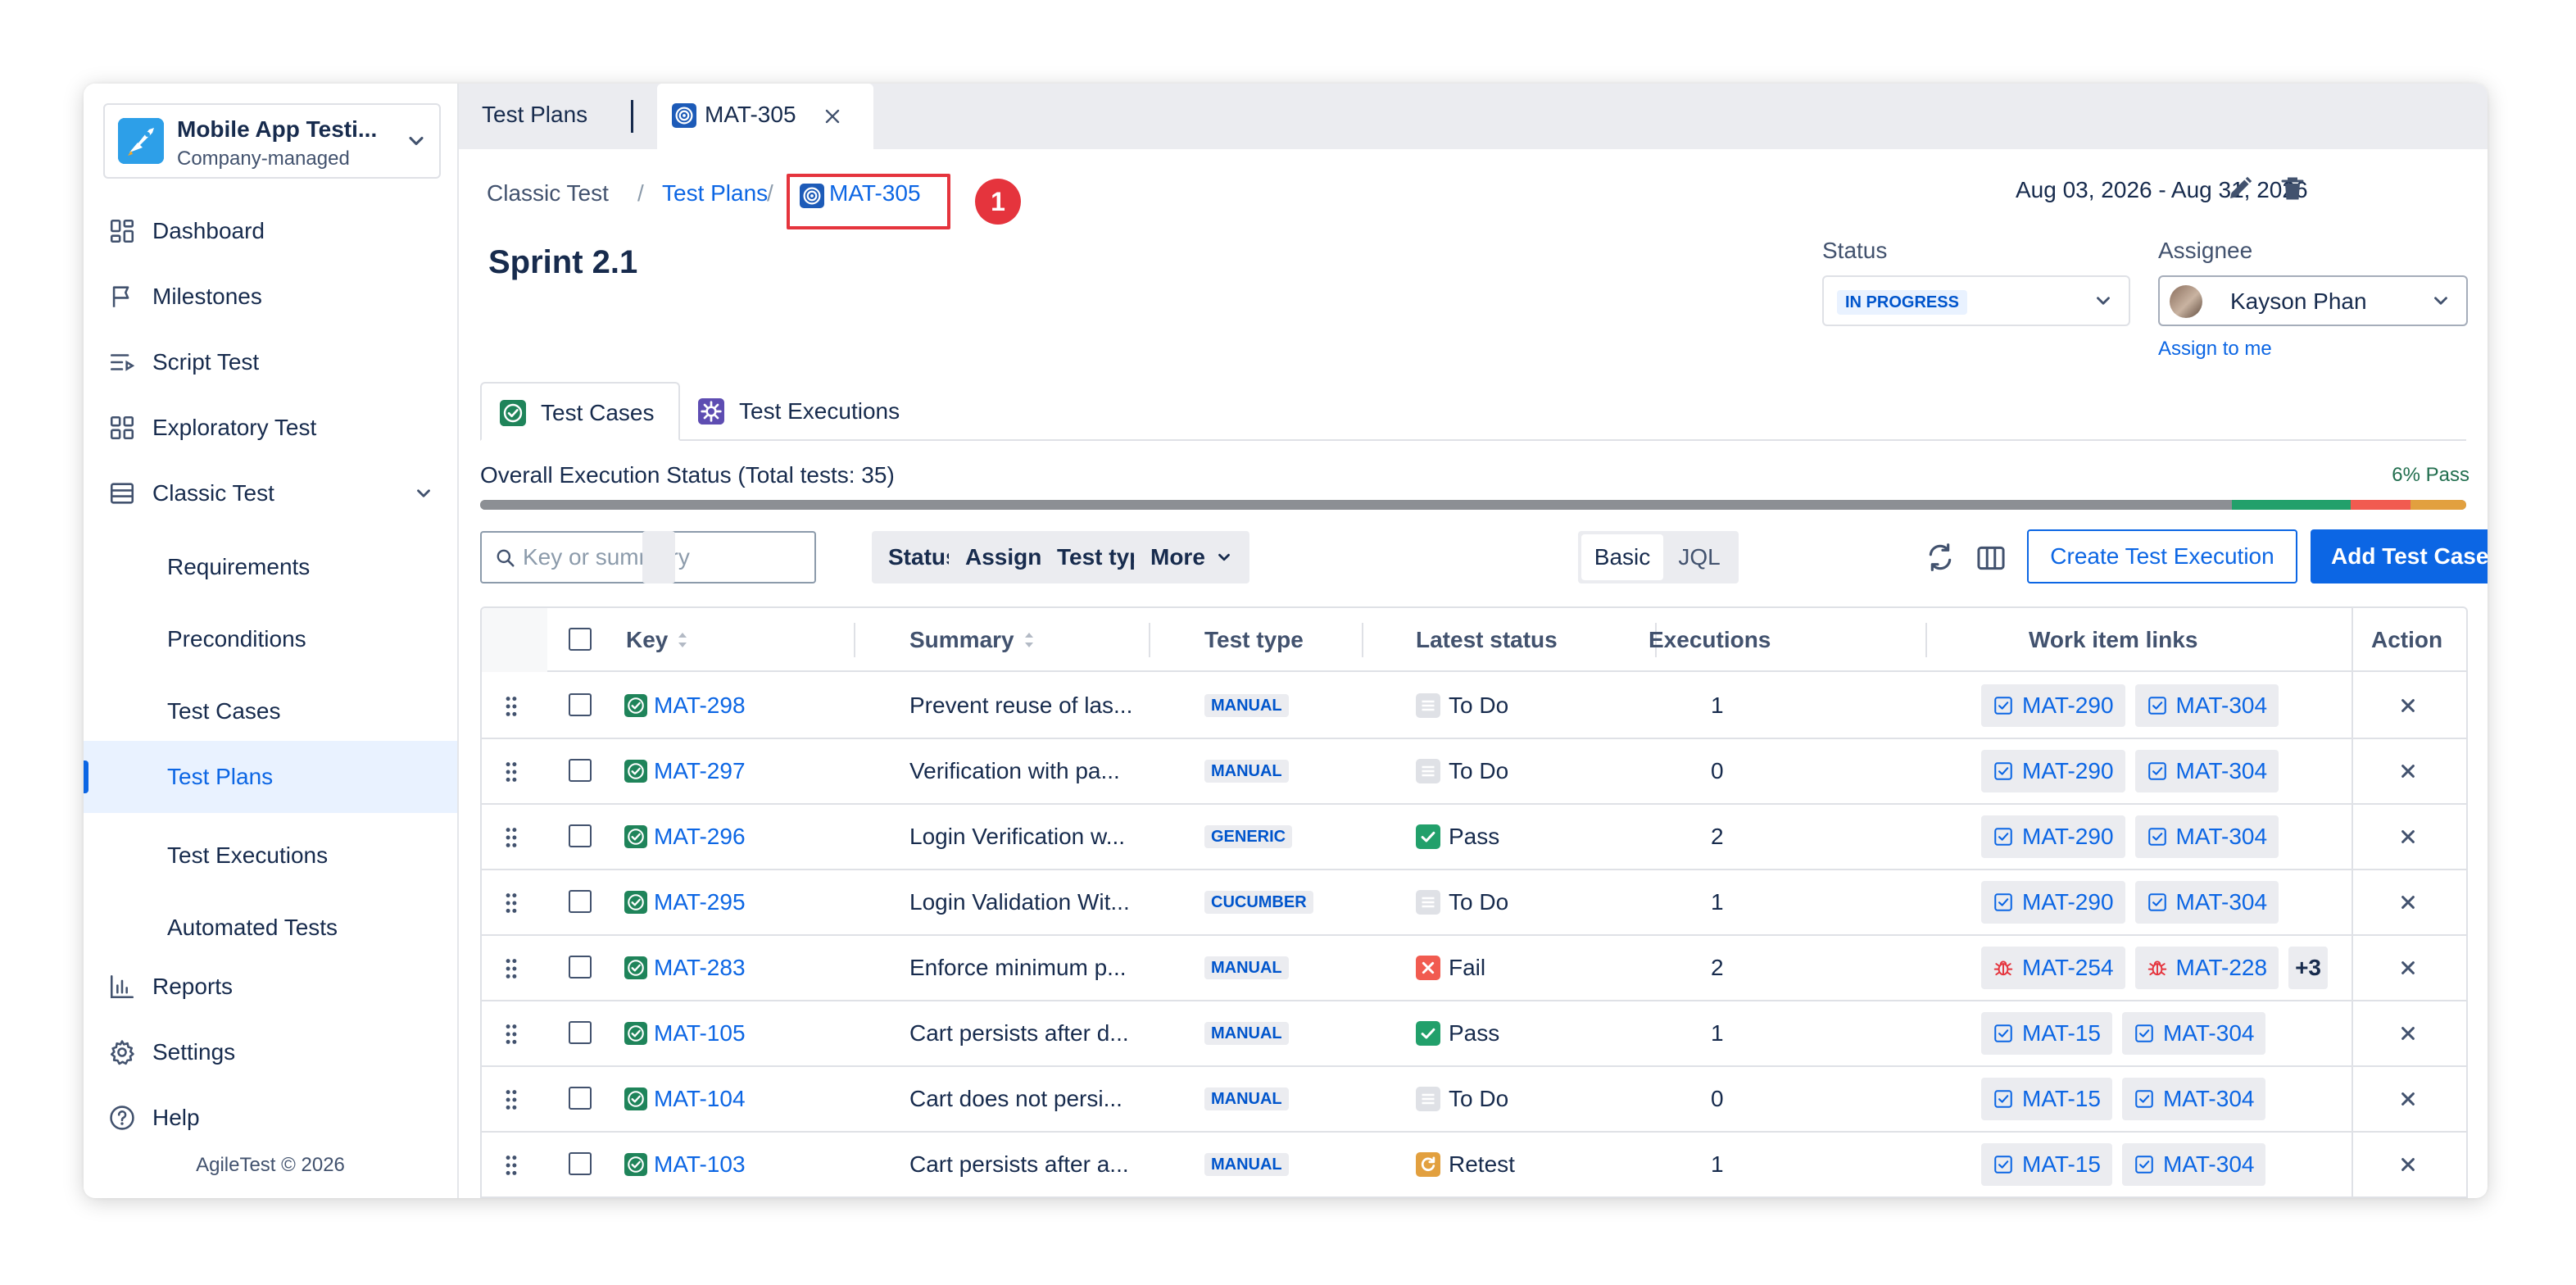 Image resolution: width=2576 pixels, height=1285 pixels. I want to click on sidebar-item-test-plans: Test Plans, so click(270, 777).